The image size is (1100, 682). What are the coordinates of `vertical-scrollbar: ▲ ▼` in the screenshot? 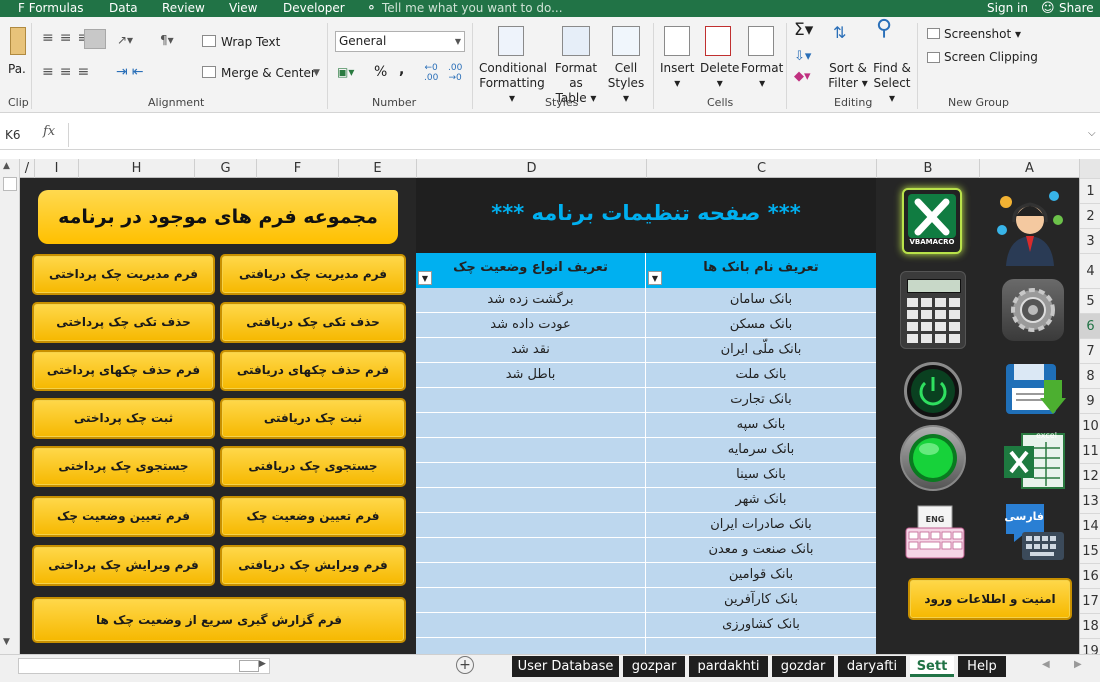 It's located at (10, 406).